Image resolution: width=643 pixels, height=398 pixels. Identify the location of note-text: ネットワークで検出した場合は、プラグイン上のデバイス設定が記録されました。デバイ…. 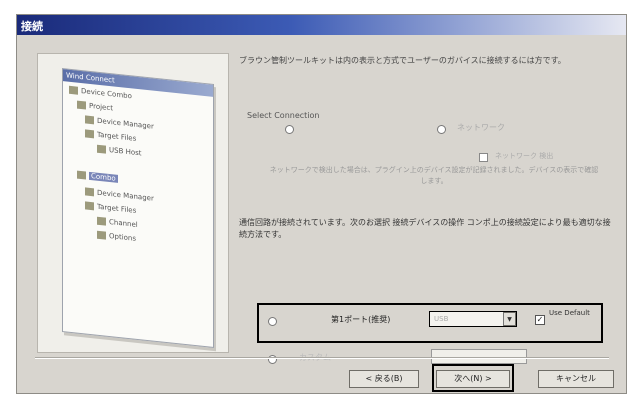
(434, 175).